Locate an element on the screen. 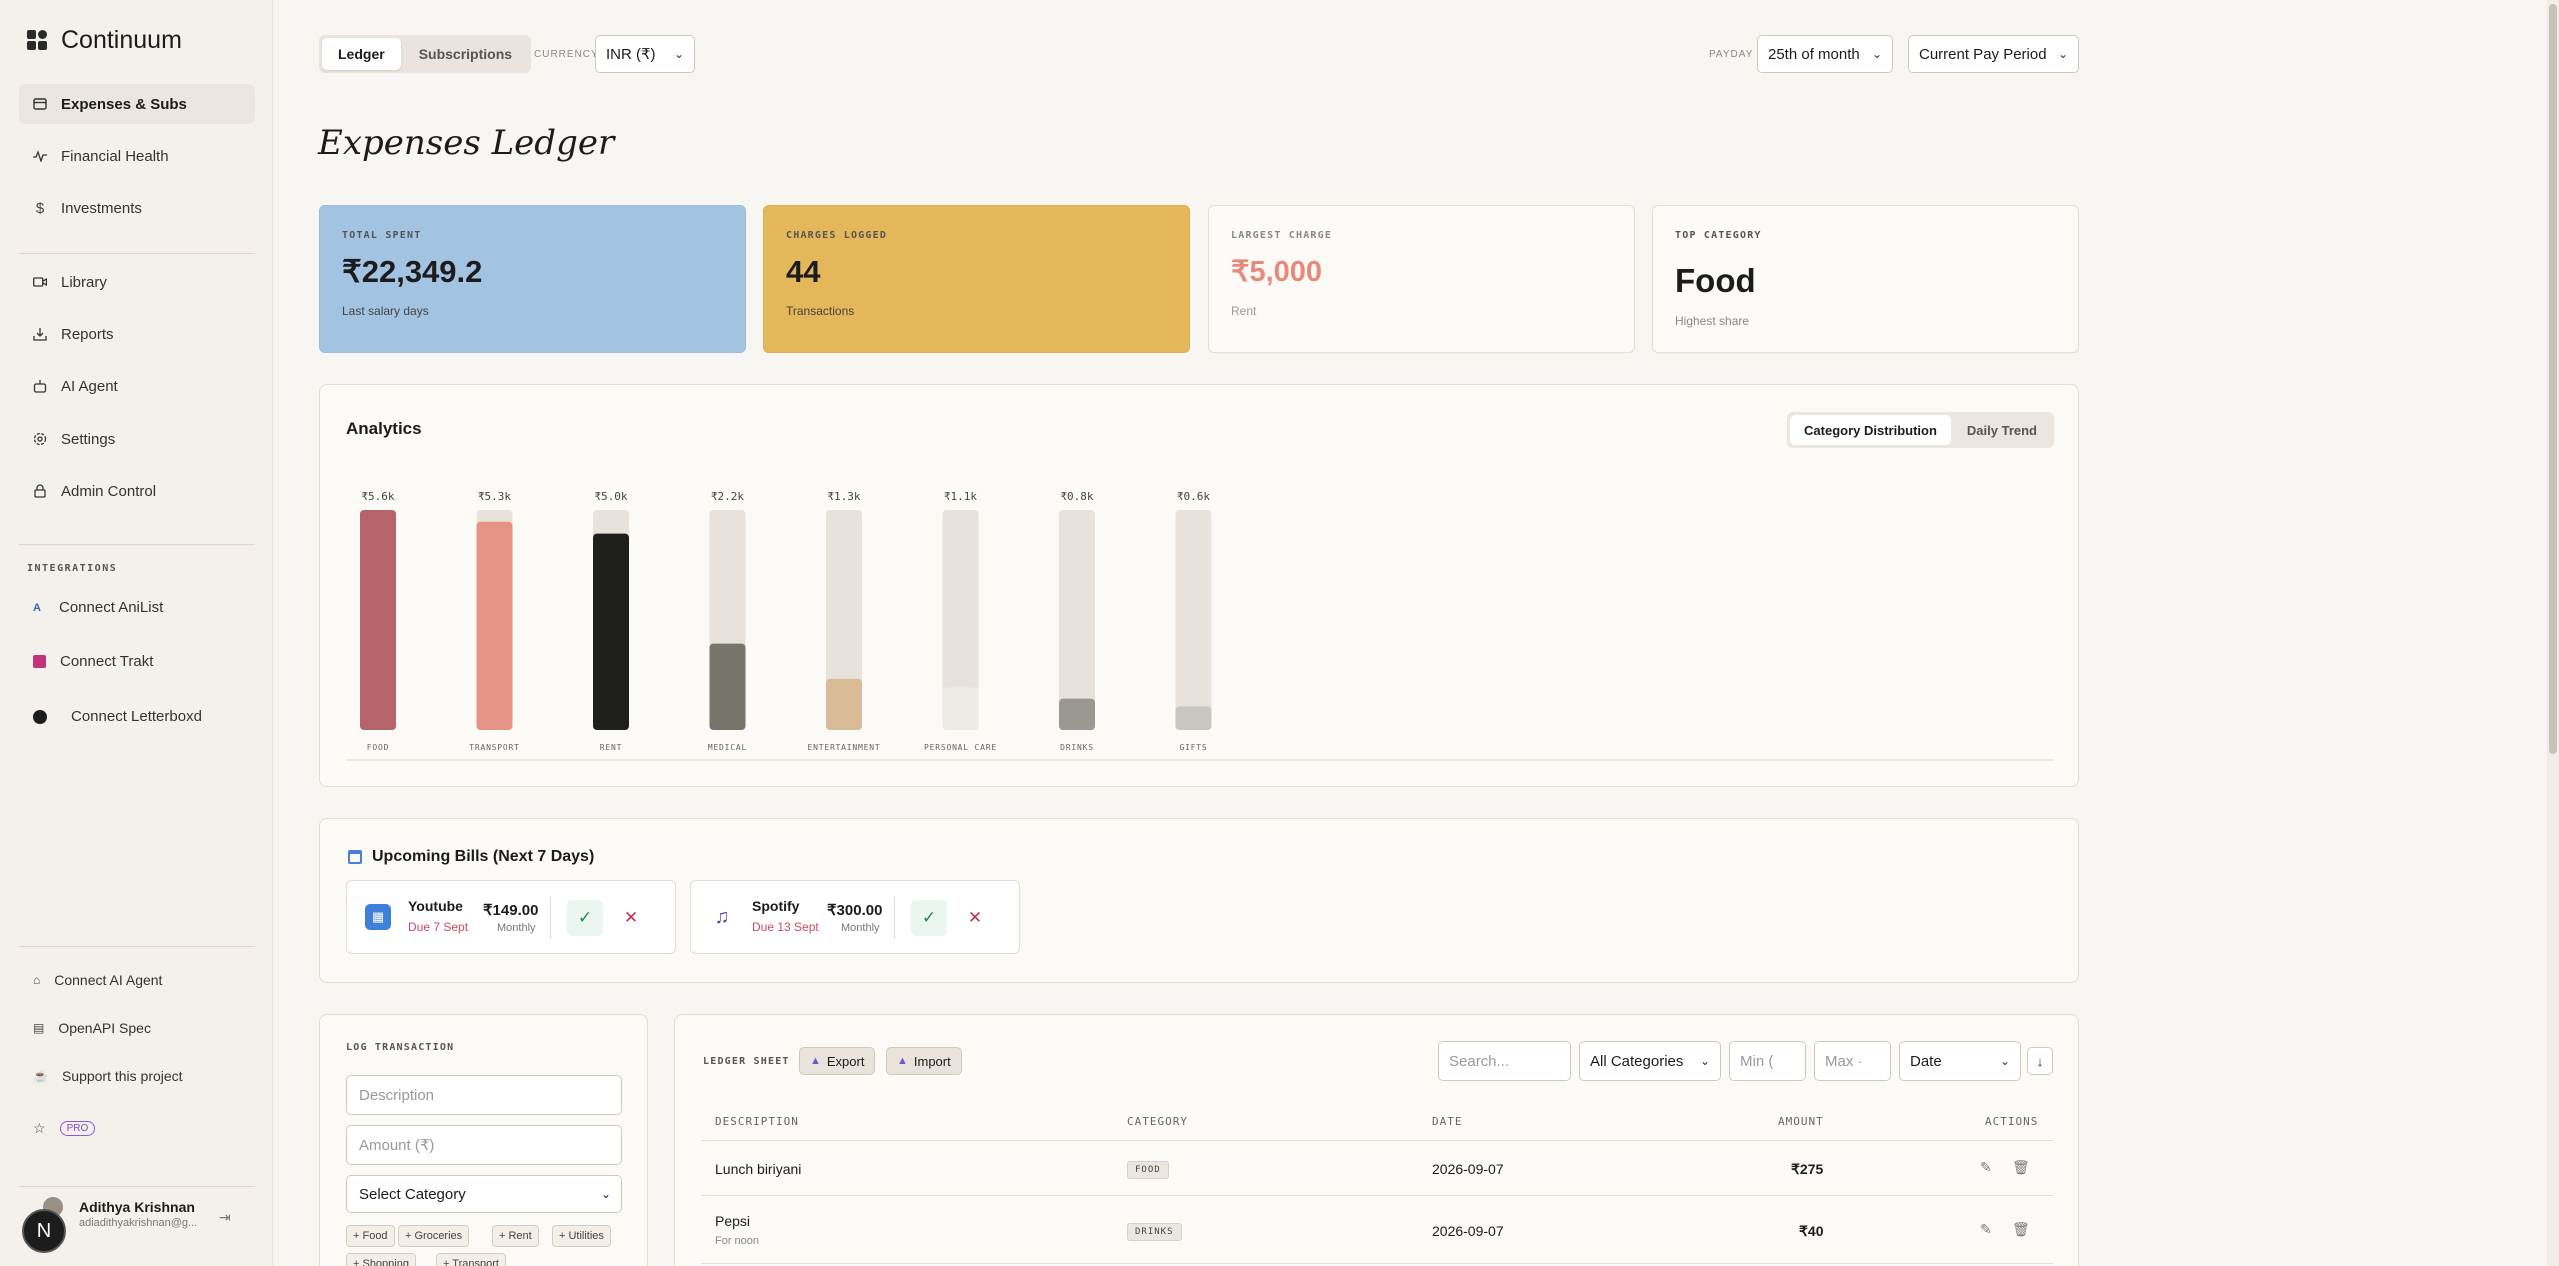 This screenshot has height=1266, width=2559. amount-input: Amount (₹) is located at coordinates (484, 1145).